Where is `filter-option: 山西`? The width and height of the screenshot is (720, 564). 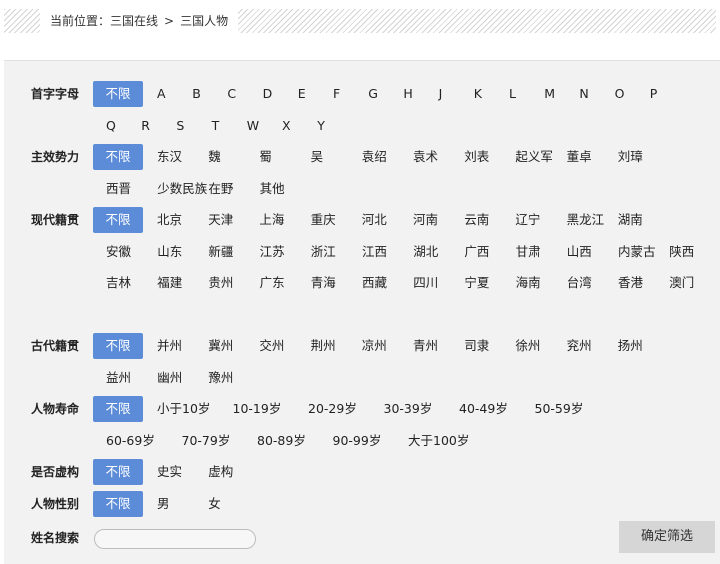
filter-option: 山西 is located at coordinates (579, 252).